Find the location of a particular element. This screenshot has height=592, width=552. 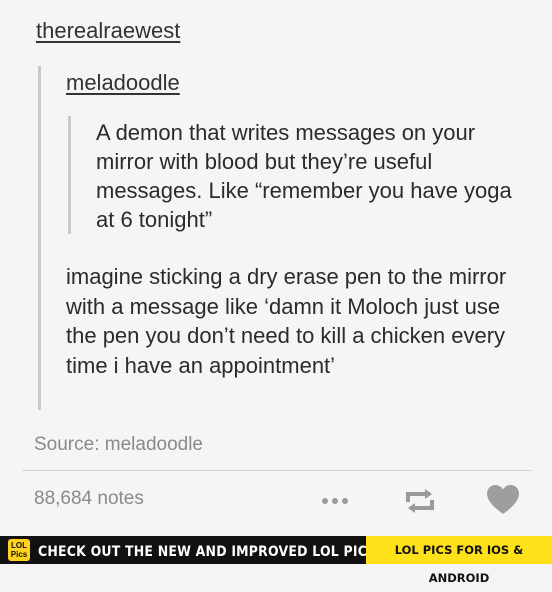

reblog-quote-line is located at coordinates (39, 238).